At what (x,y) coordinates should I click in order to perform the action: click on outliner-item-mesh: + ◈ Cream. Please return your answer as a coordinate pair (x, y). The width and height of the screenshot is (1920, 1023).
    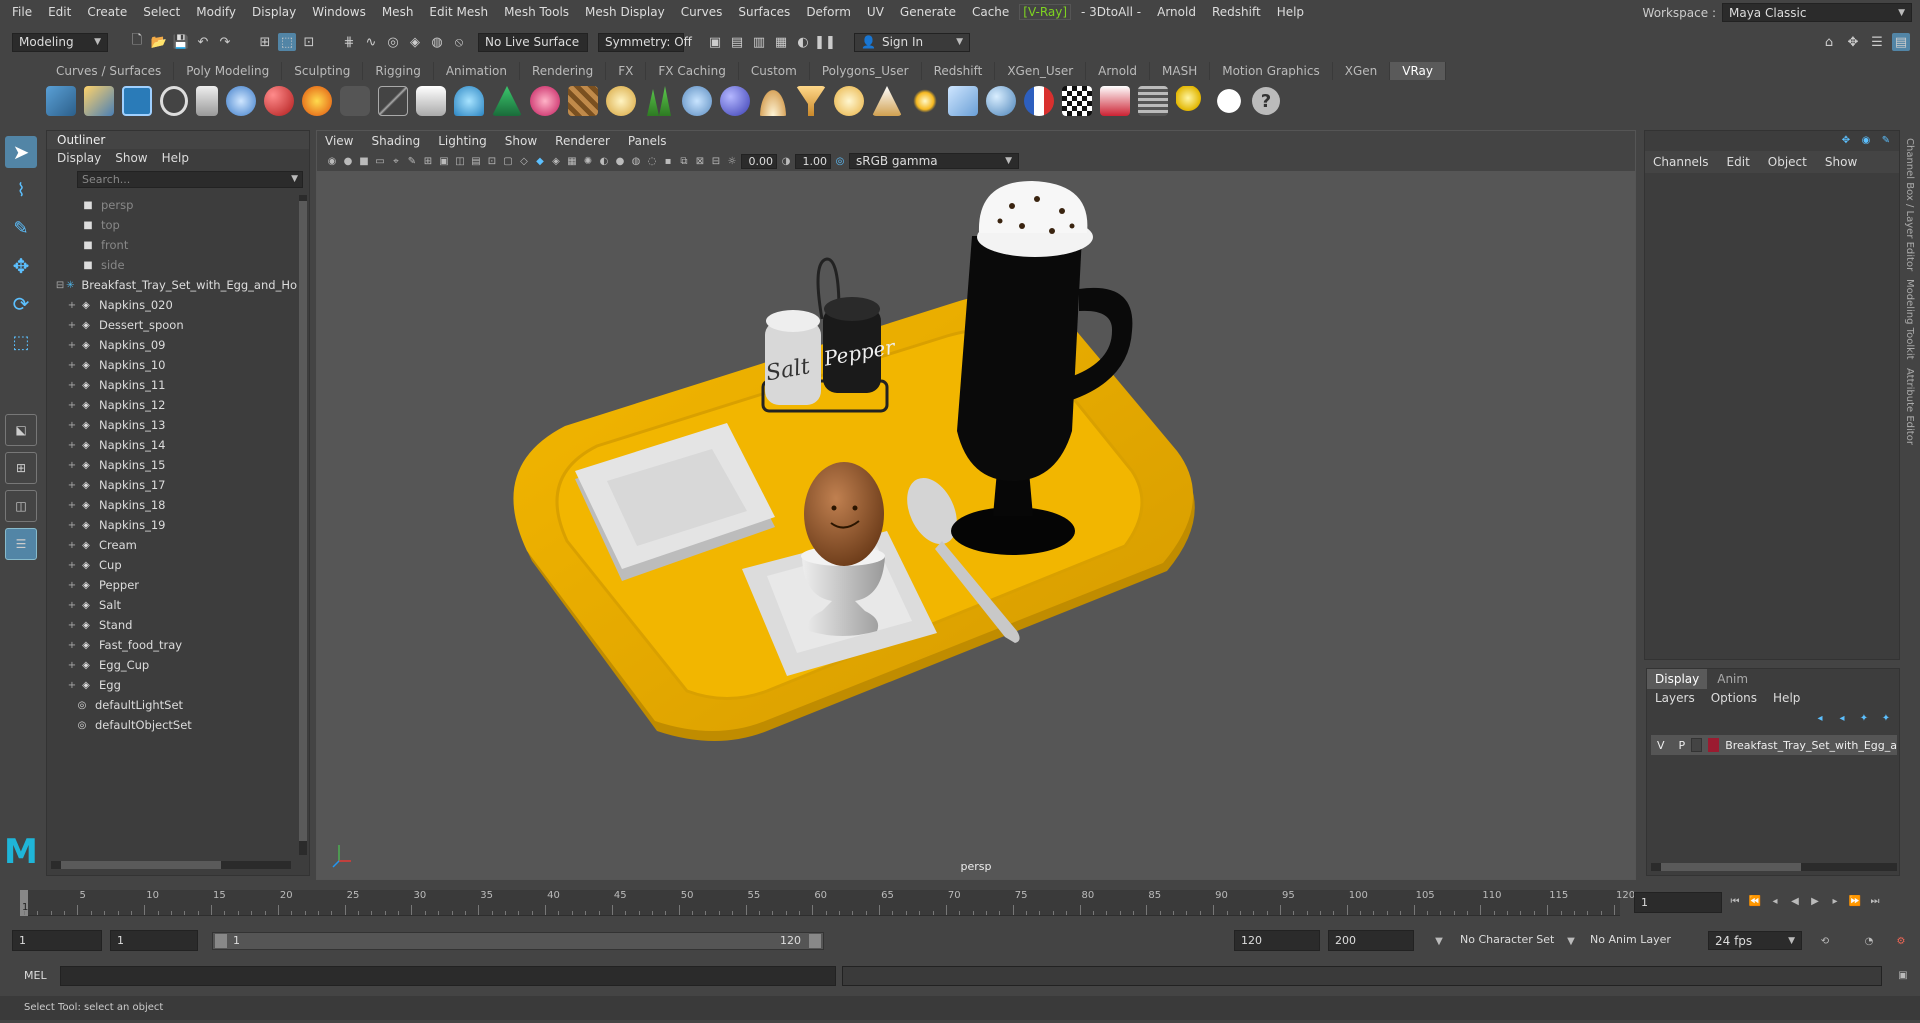
    Looking at the image, I should click on (172, 545).